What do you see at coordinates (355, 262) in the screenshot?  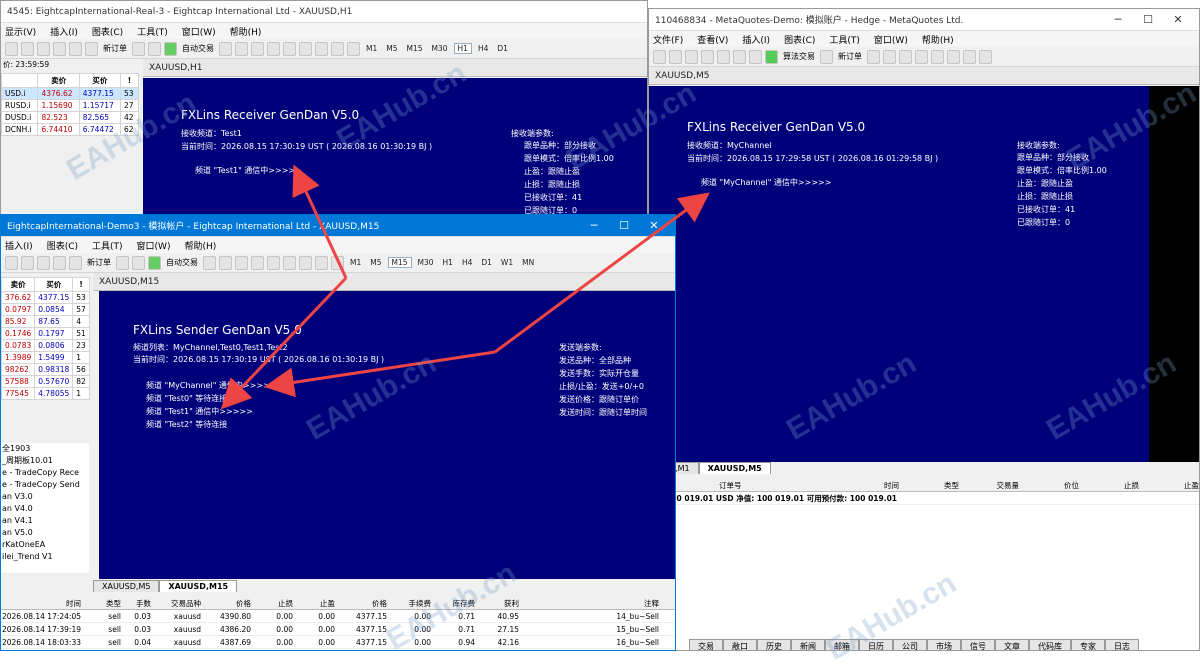 I see `timeframe-m1: M1` at bounding box center [355, 262].